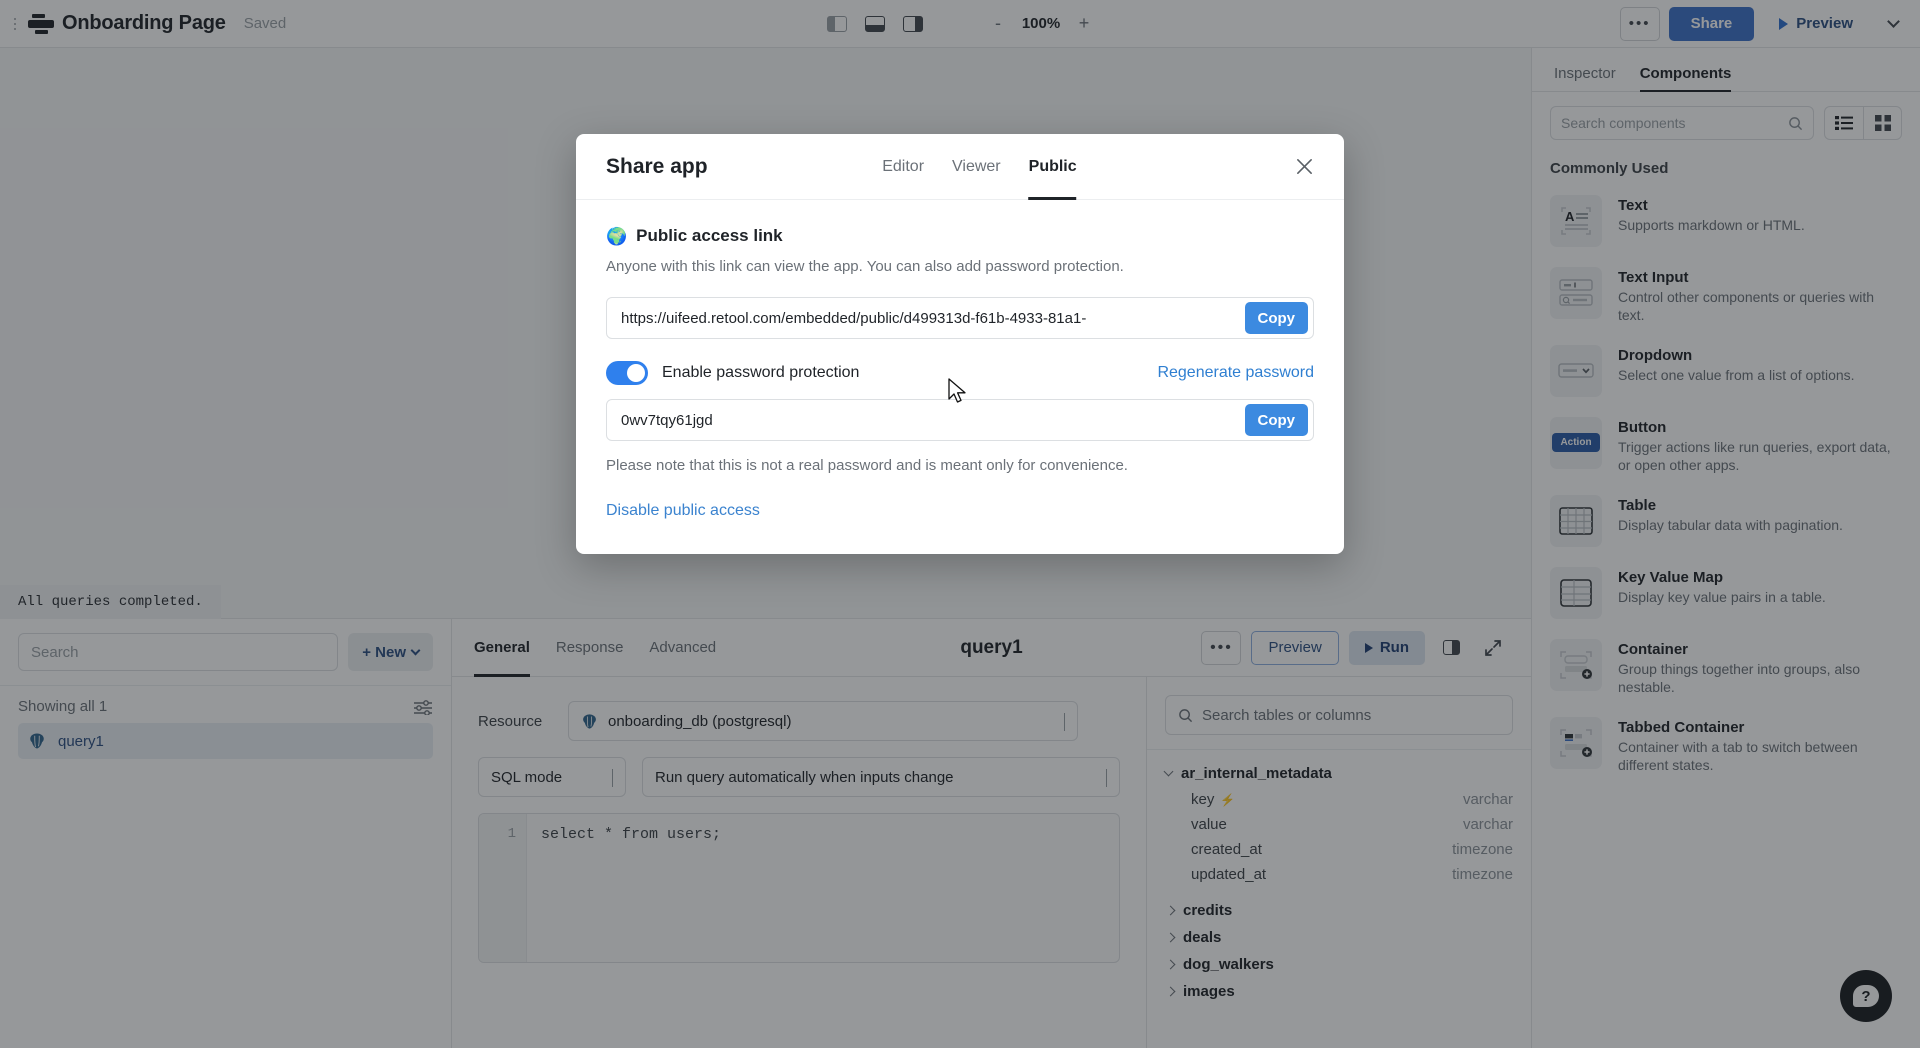 The width and height of the screenshot is (1920, 1048). Describe the element at coordinates (1276, 318) in the screenshot. I see `copy-link-button: Copy` at that location.